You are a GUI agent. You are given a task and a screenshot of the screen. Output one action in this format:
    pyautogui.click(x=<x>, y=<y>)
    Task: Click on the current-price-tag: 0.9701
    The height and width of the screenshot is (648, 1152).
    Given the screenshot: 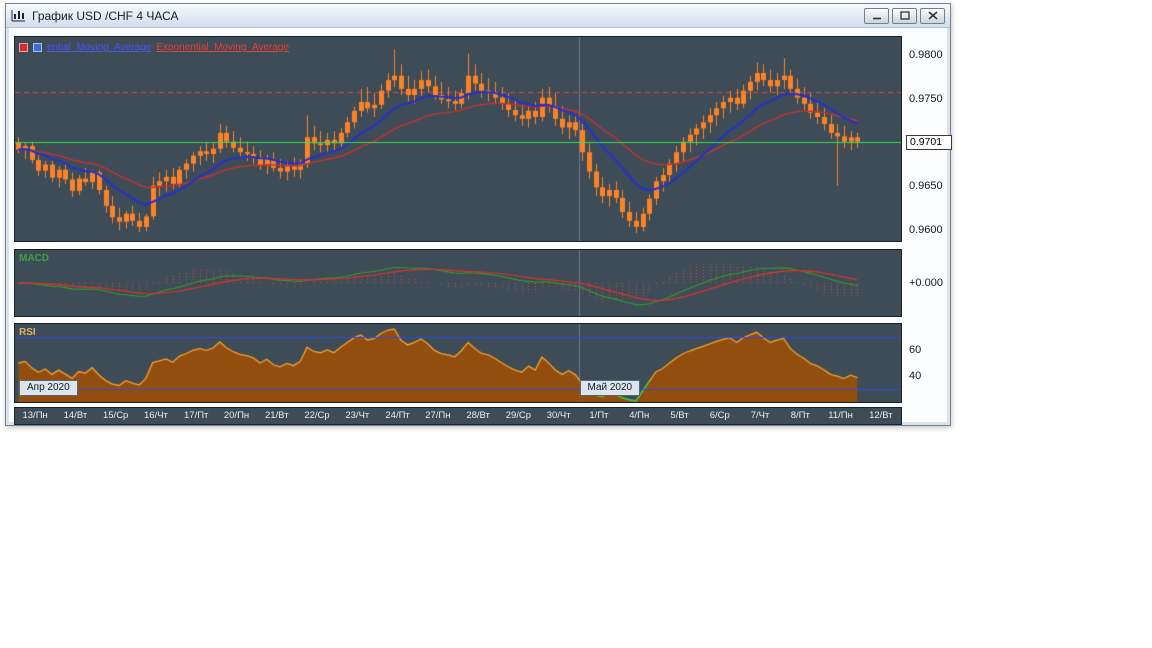 What is the action you would take?
    pyautogui.click(x=929, y=142)
    